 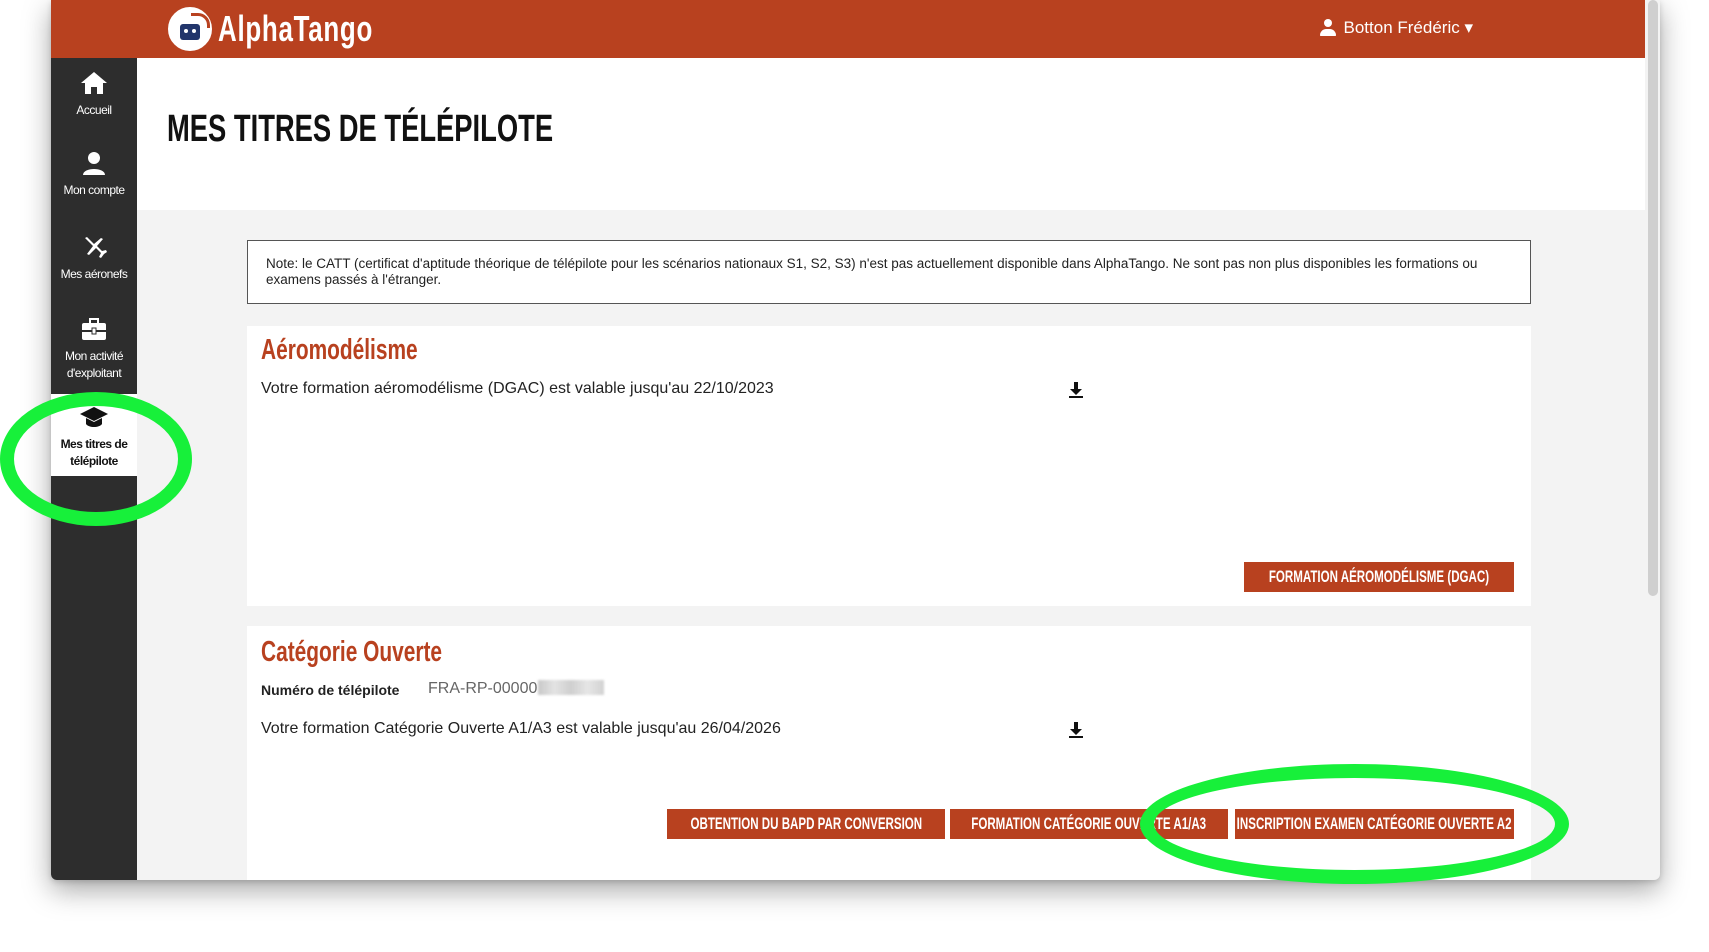 What do you see at coordinates (1408, 27) in the screenshot?
I see `user-name: Botton Frédéric ▾` at bounding box center [1408, 27].